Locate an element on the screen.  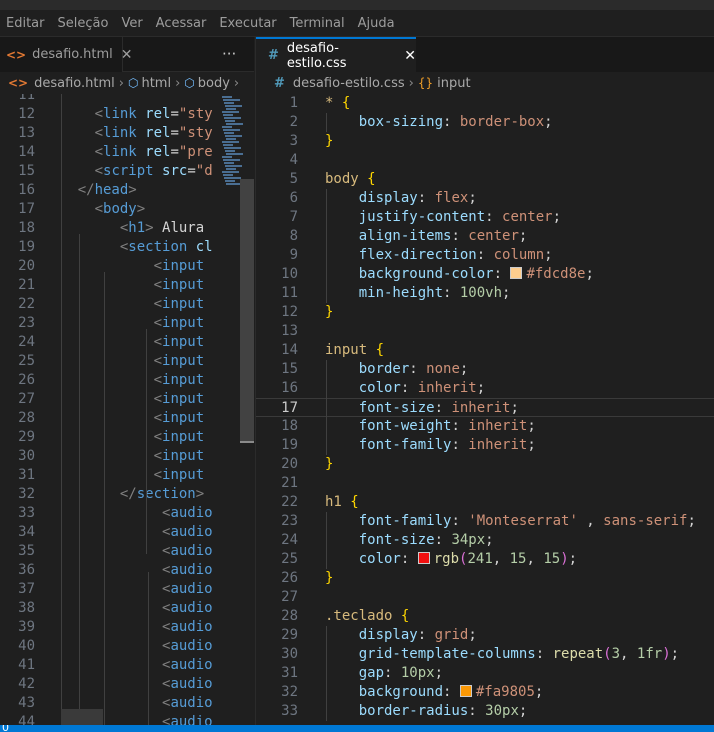
tab-desafio-estilo-css: # desafio-estilo.css ✕ is located at coordinates (336, 54).